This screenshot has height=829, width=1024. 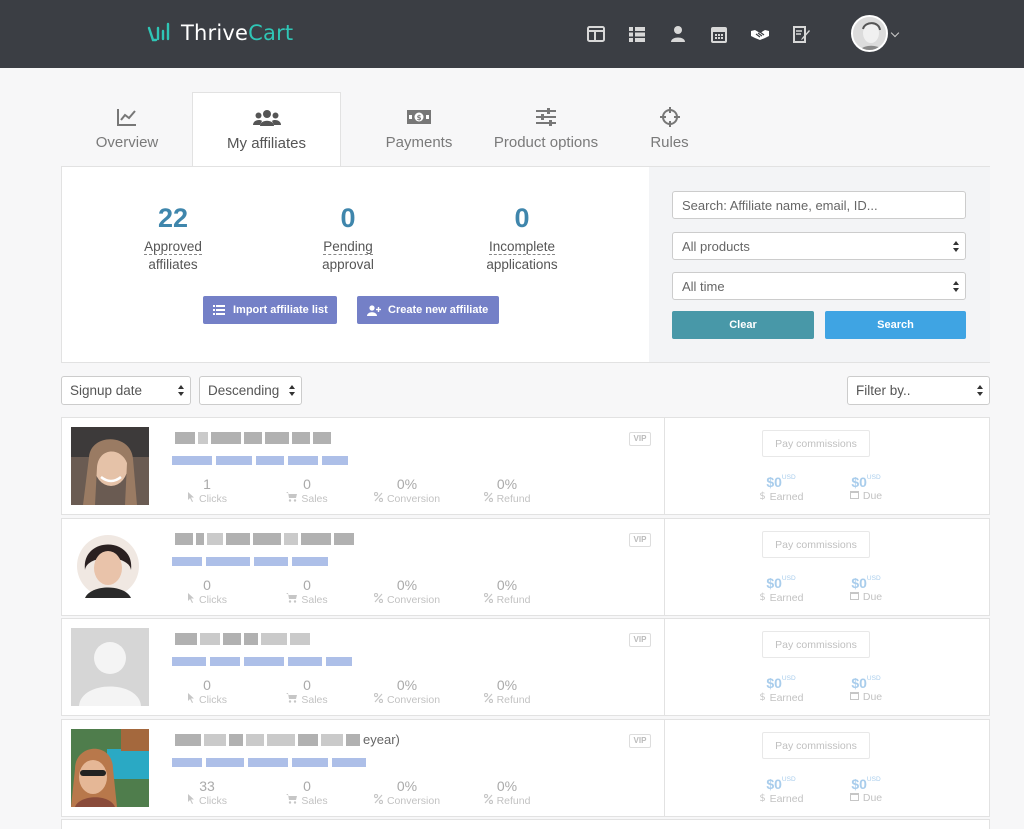 What do you see at coordinates (669, 129) in the screenshot?
I see `tab-rules: Rules` at bounding box center [669, 129].